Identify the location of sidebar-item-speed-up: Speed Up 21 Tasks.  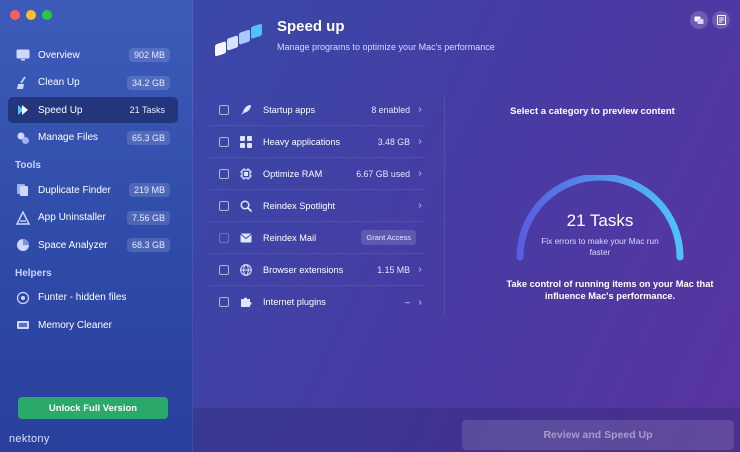
(93, 110).